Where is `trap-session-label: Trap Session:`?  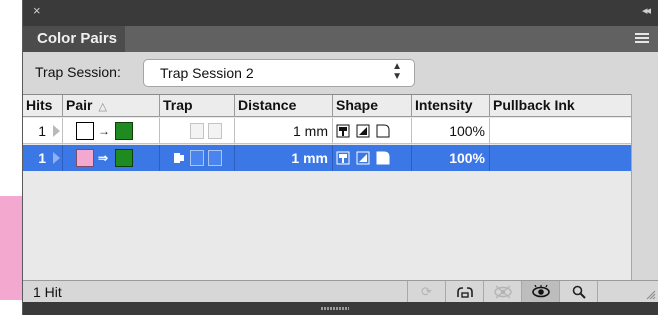
trap-session-label: Trap Session: is located at coordinates (78, 72).